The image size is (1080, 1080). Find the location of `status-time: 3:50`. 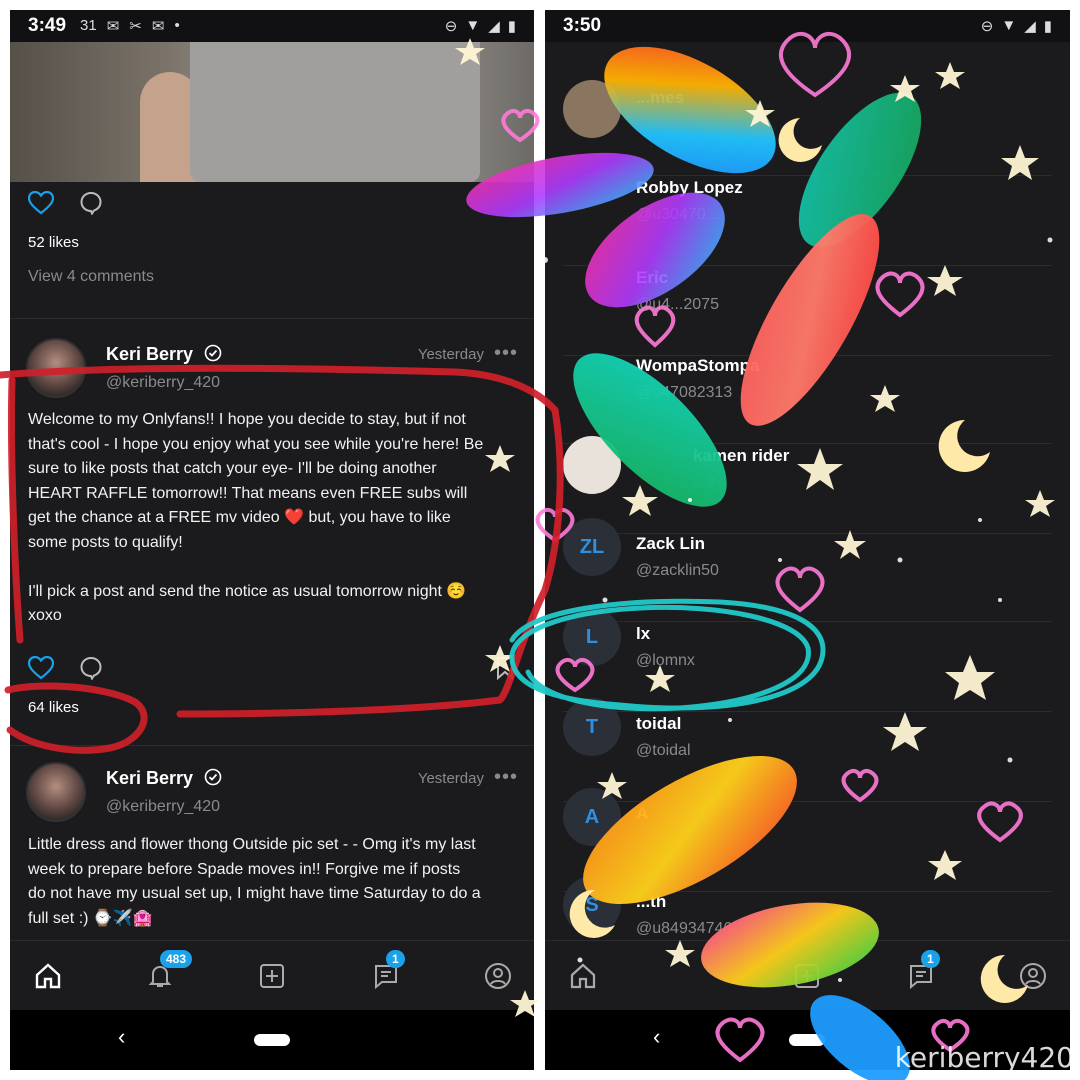

status-time: 3:50 is located at coordinates (582, 25).